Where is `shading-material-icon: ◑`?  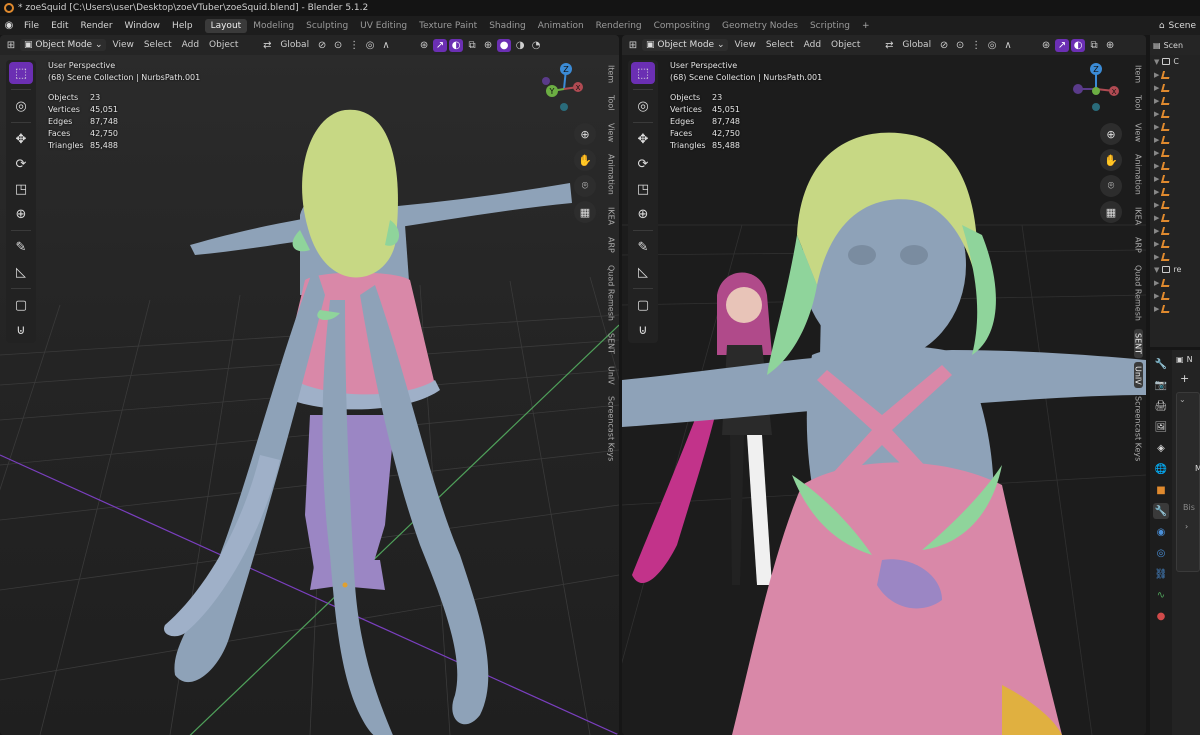
shading-material-icon: ◑ is located at coordinates (520, 45).